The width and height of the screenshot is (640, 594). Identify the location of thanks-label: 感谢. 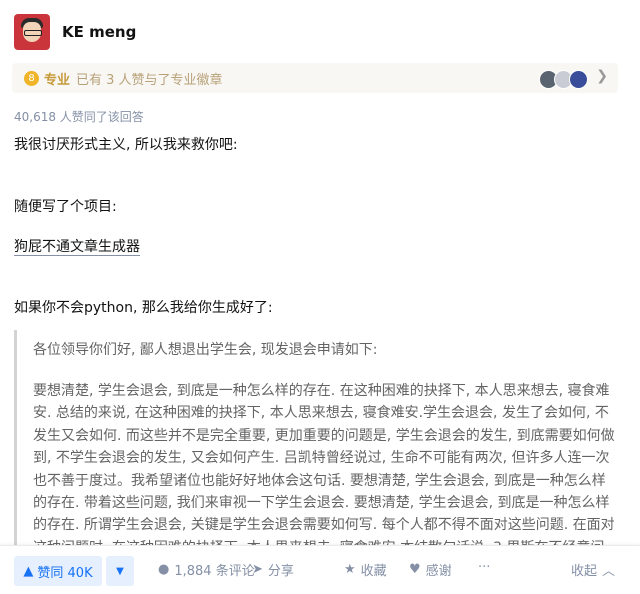
(438, 571).